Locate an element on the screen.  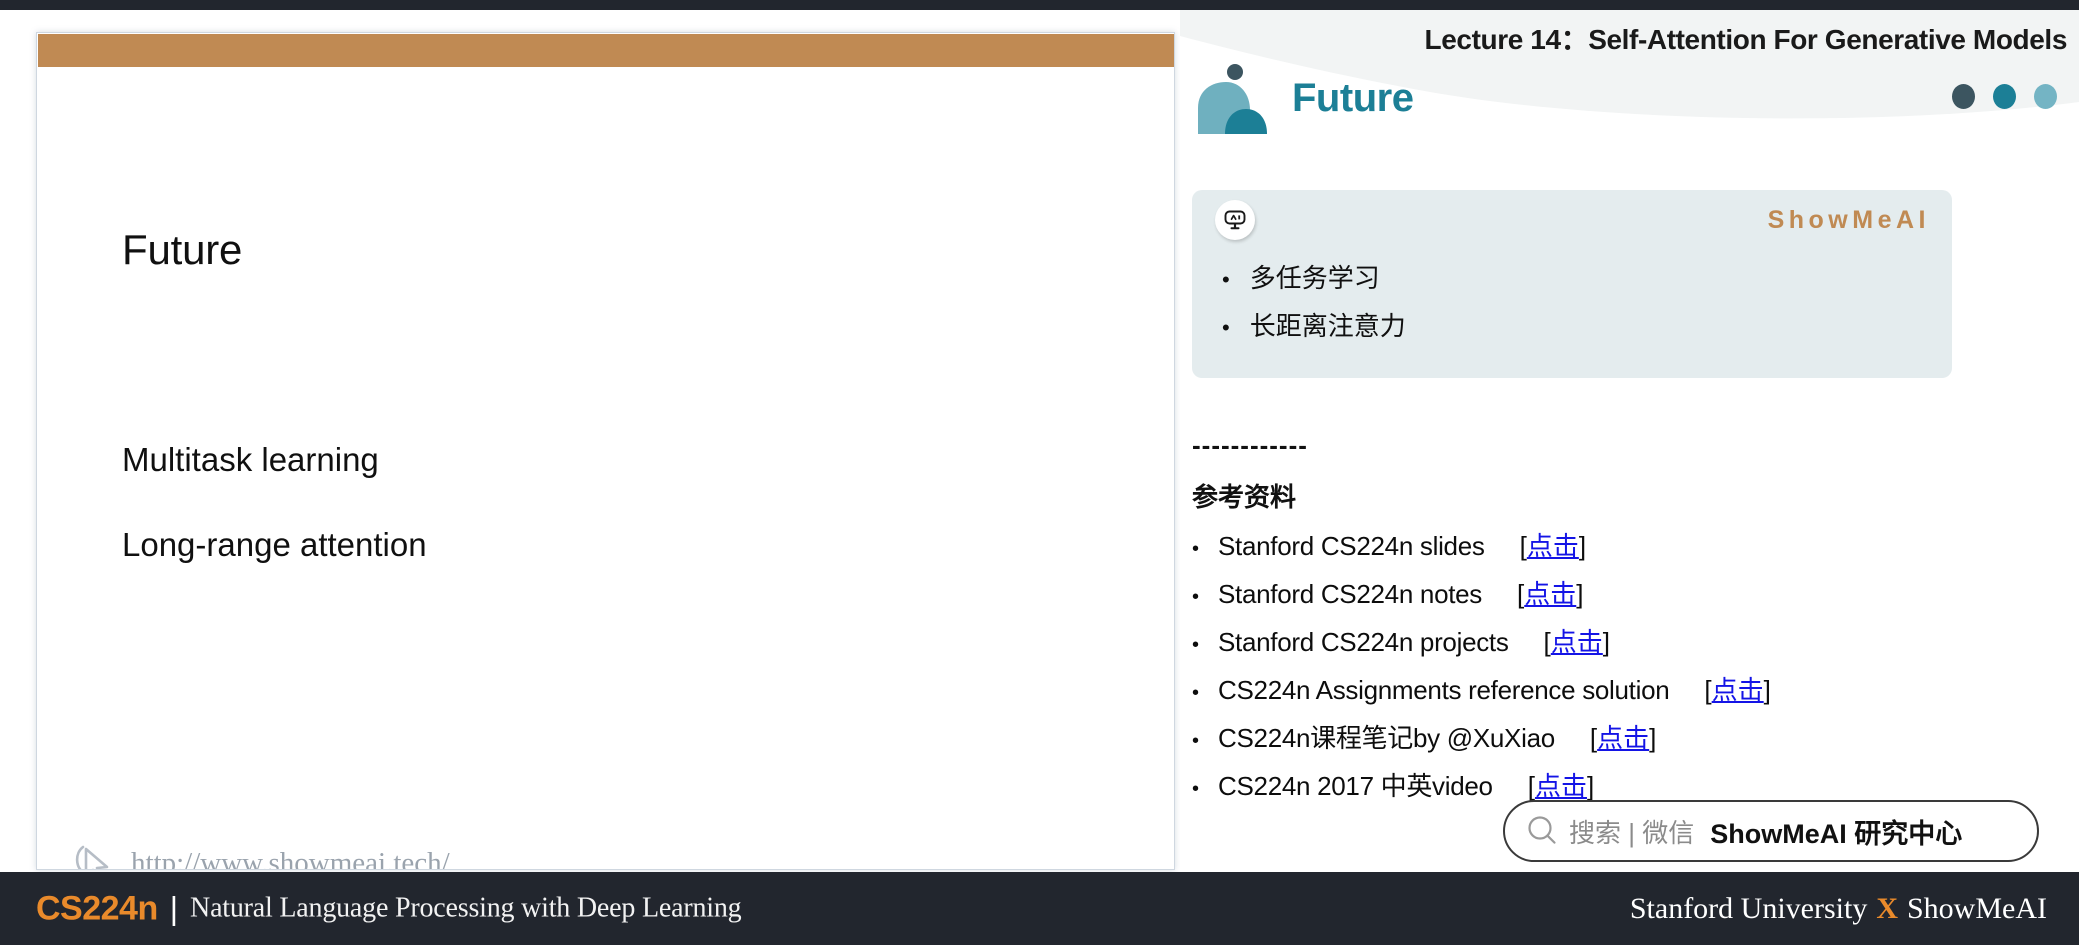
cursor-icon is located at coordinates (92, 857).